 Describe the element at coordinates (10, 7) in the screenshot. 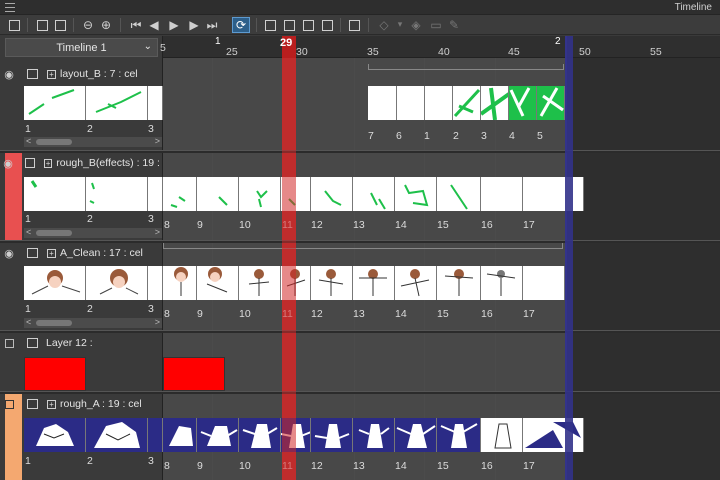

I see `menu-icon` at that location.